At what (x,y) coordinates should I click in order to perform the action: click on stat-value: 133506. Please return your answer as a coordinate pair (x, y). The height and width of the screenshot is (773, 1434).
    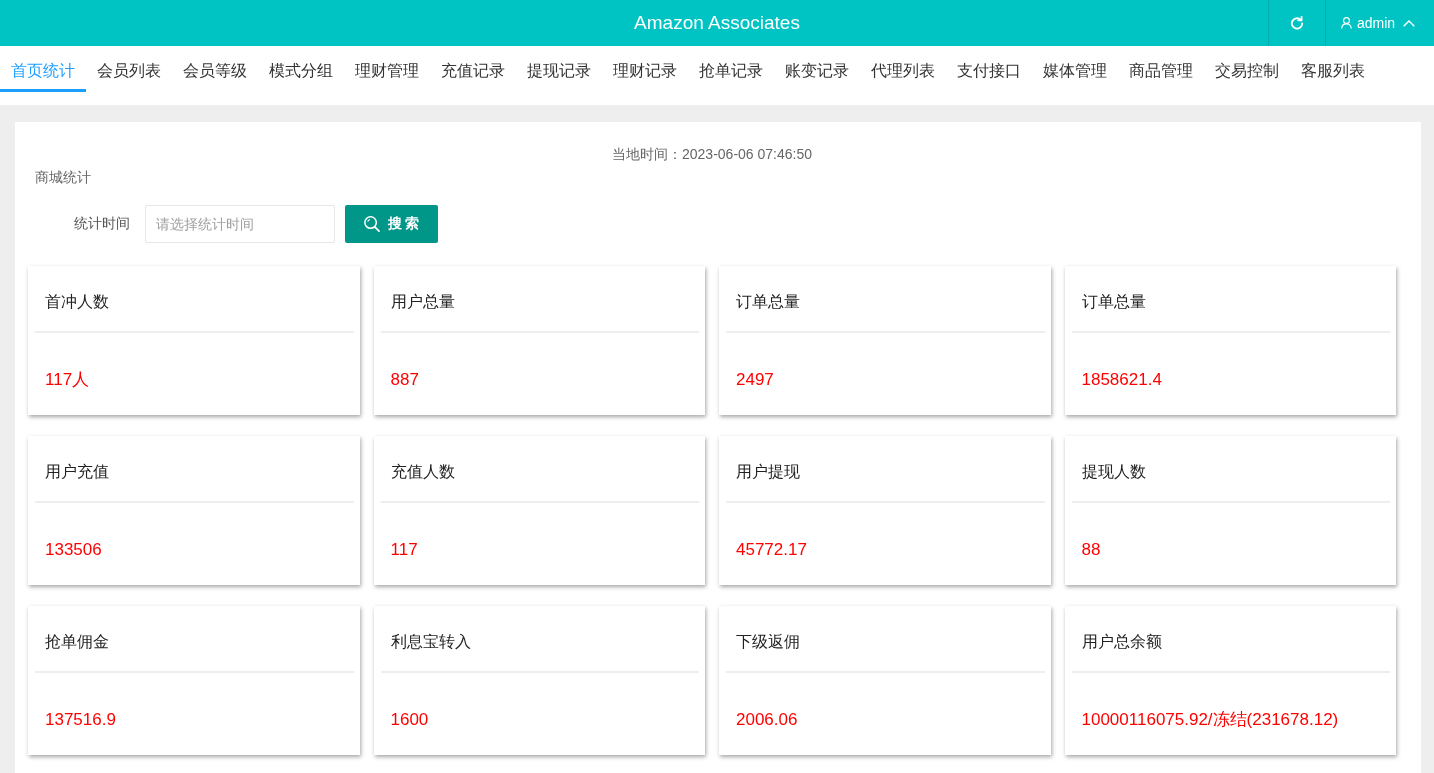
    Looking at the image, I should click on (73, 549).